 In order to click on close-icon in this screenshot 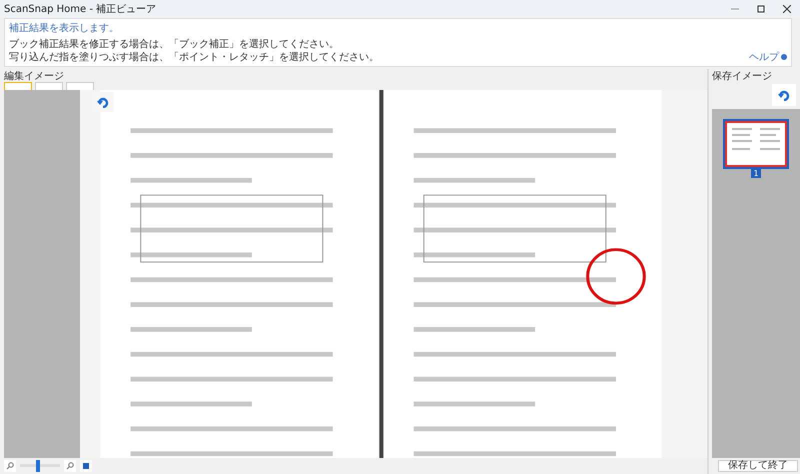, I will do `click(787, 9)`.